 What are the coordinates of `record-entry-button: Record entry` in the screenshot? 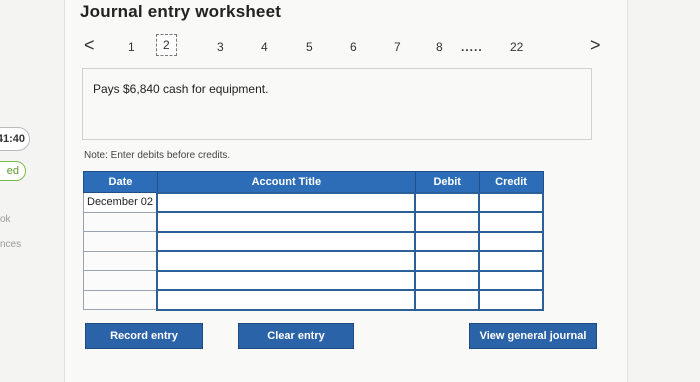 It's located at (144, 336).